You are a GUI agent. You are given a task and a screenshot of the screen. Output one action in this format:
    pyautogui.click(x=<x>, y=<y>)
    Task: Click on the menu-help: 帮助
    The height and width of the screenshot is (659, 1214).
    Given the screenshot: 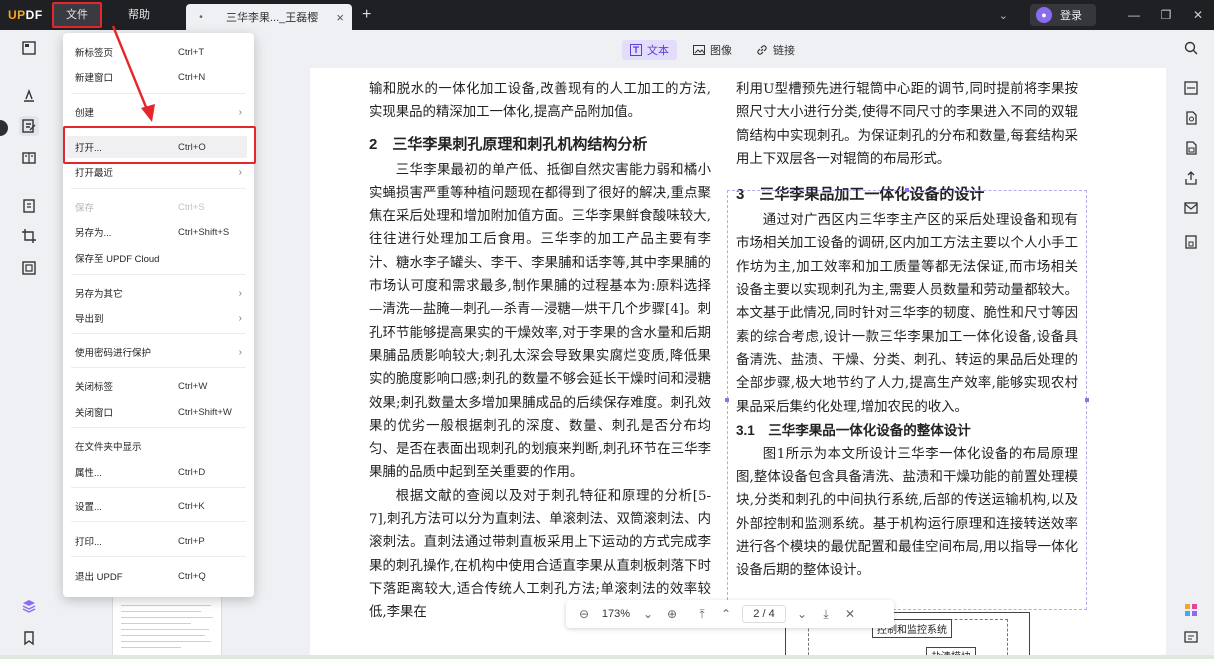 What is the action you would take?
    pyautogui.click(x=139, y=15)
    